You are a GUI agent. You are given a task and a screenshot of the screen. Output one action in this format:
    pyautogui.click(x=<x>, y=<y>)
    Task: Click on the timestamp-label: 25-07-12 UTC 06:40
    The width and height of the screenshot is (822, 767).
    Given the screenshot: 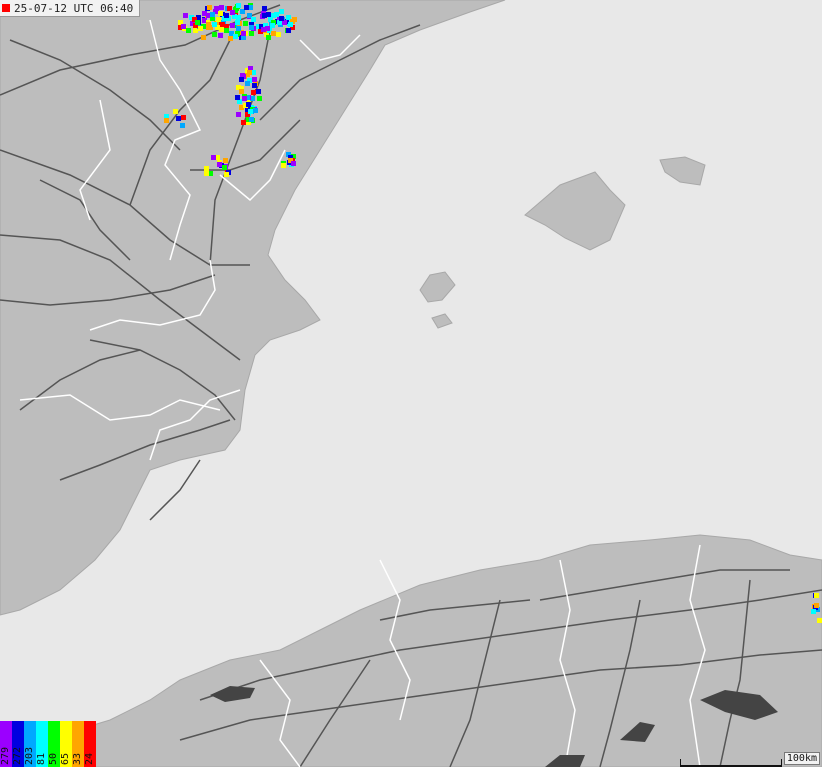 What is the action you would take?
    pyautogui.click(x=70, y=8)
    